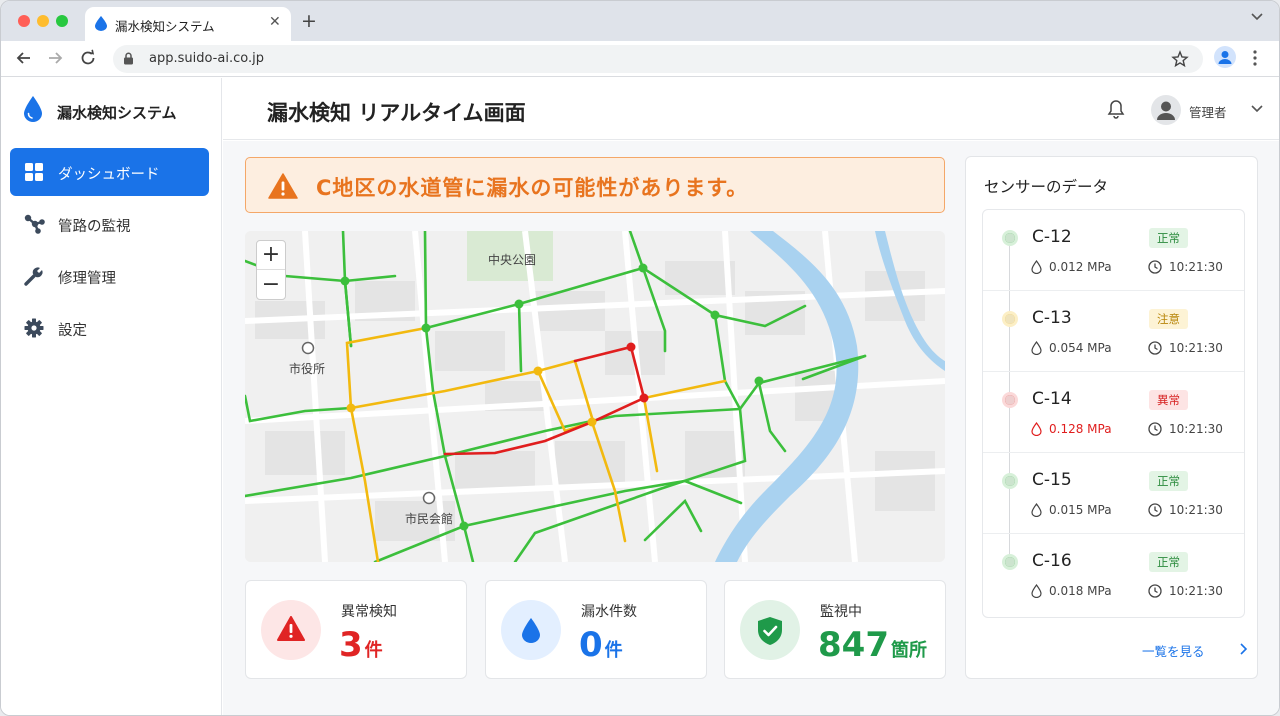  I want to click on forward-arrow-icon, so click(55, 58).